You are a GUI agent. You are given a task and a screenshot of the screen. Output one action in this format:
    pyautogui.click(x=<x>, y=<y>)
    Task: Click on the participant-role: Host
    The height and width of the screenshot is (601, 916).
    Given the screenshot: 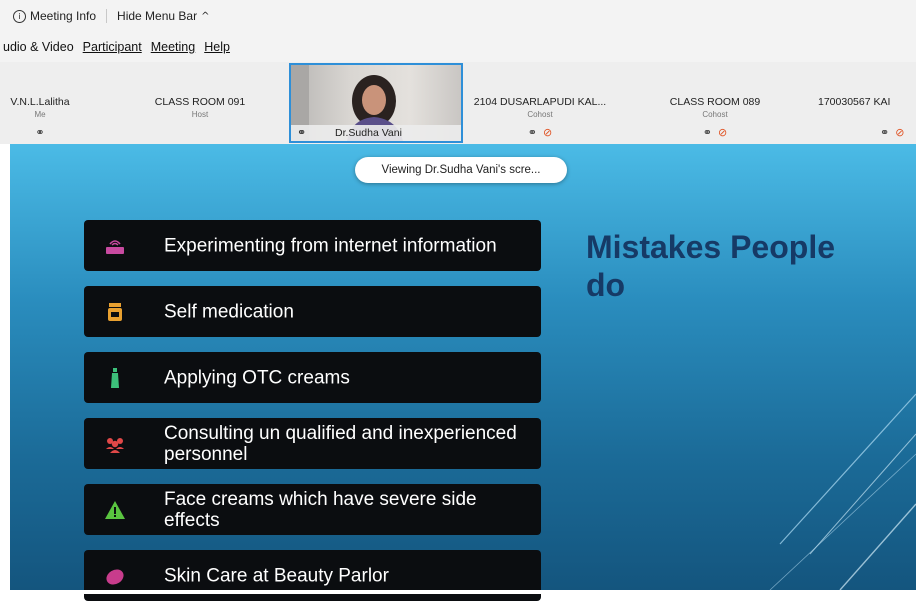 What is the action you would take?
    pyautogui.click(x=200, y=114)
    